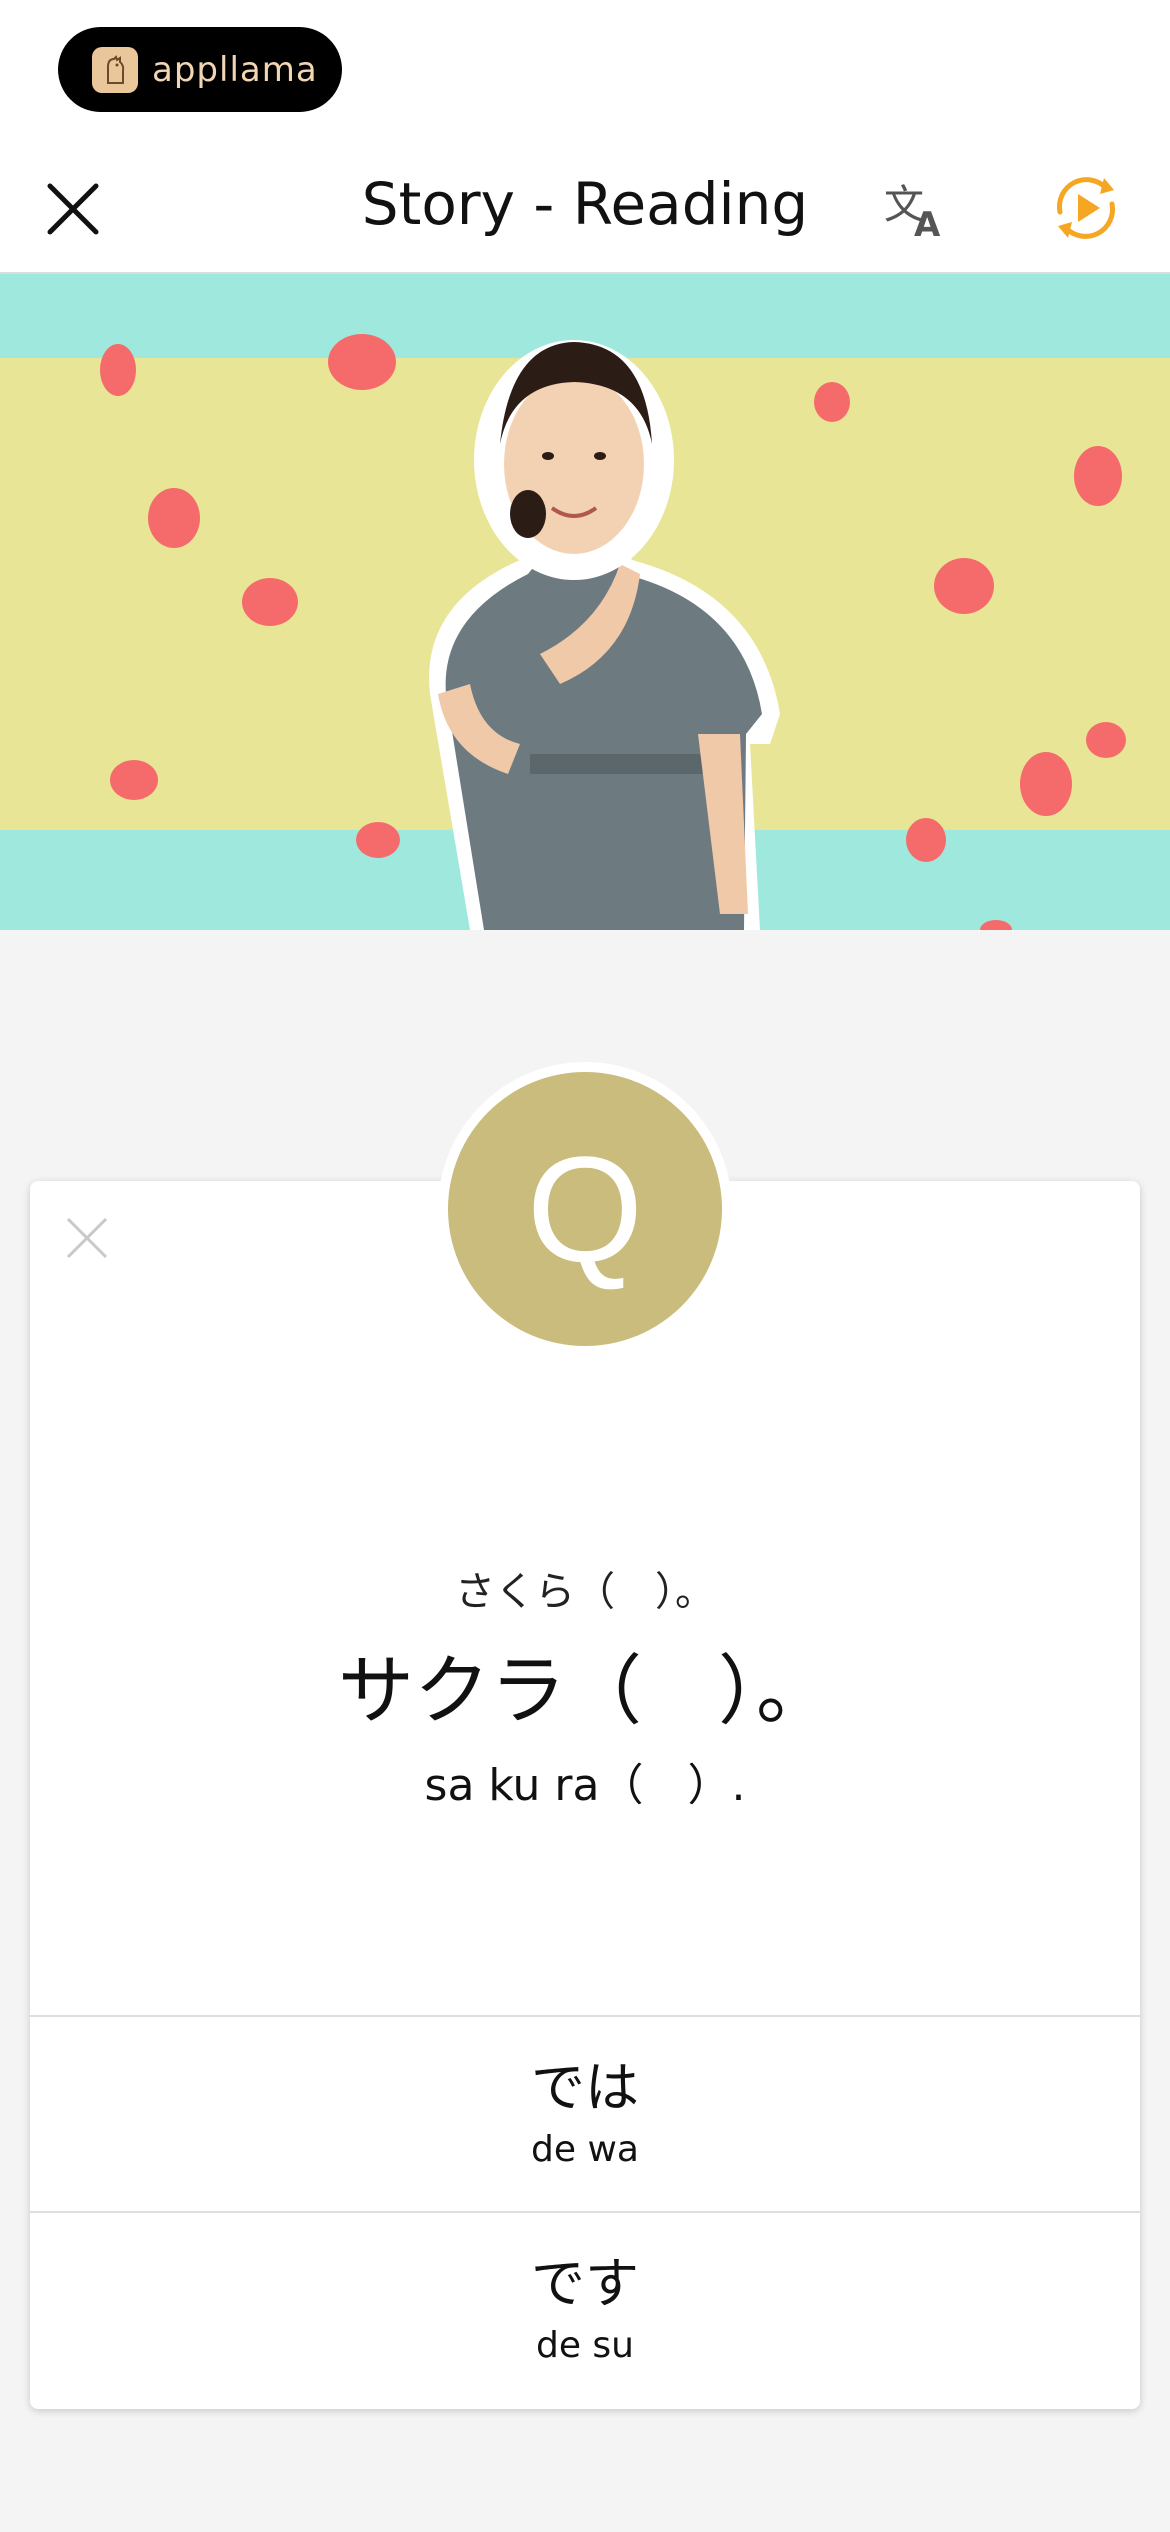 The height and width of the screenshot is (2532, 1170). I want to click on brand-name: appllama, so click(235, 69).